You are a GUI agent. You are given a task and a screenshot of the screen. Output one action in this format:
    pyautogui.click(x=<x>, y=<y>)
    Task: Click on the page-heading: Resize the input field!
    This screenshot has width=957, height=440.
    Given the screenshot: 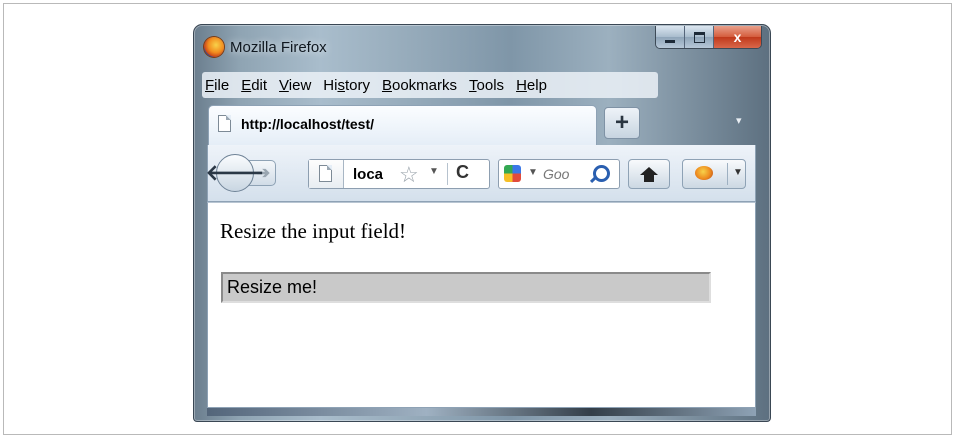 What is the action you would take?
    pyautogui.click(x=313, y=231)
    